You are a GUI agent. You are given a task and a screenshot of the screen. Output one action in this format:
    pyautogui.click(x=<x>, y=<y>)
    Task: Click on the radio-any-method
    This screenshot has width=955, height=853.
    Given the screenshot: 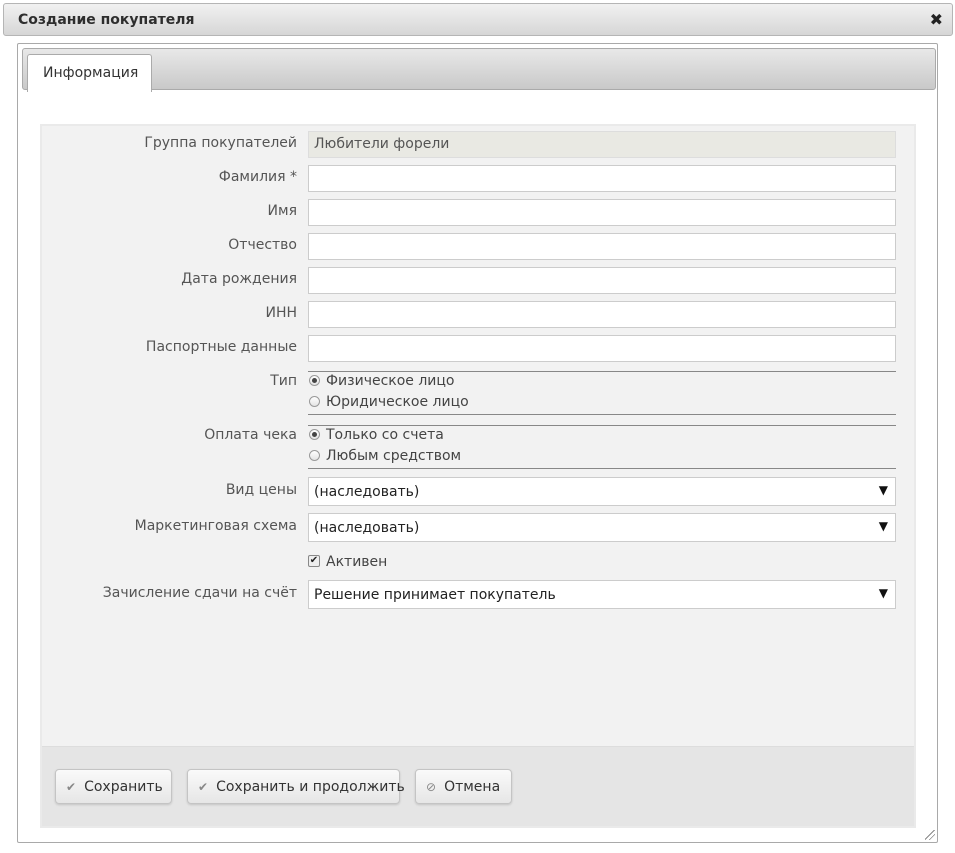 What is the action you would take?
    pyautogui.click(x=314, y=455)
    